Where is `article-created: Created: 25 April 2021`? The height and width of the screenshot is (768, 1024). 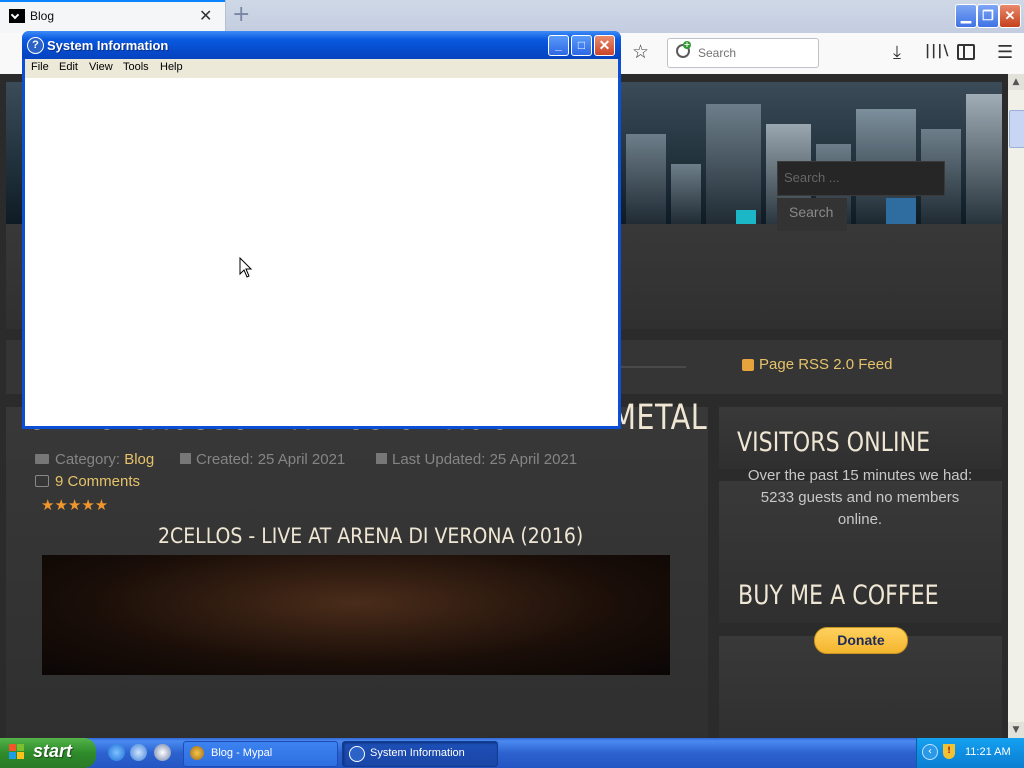
article-created: Created: 25 April 2021 is located at coordinates (262, 459).